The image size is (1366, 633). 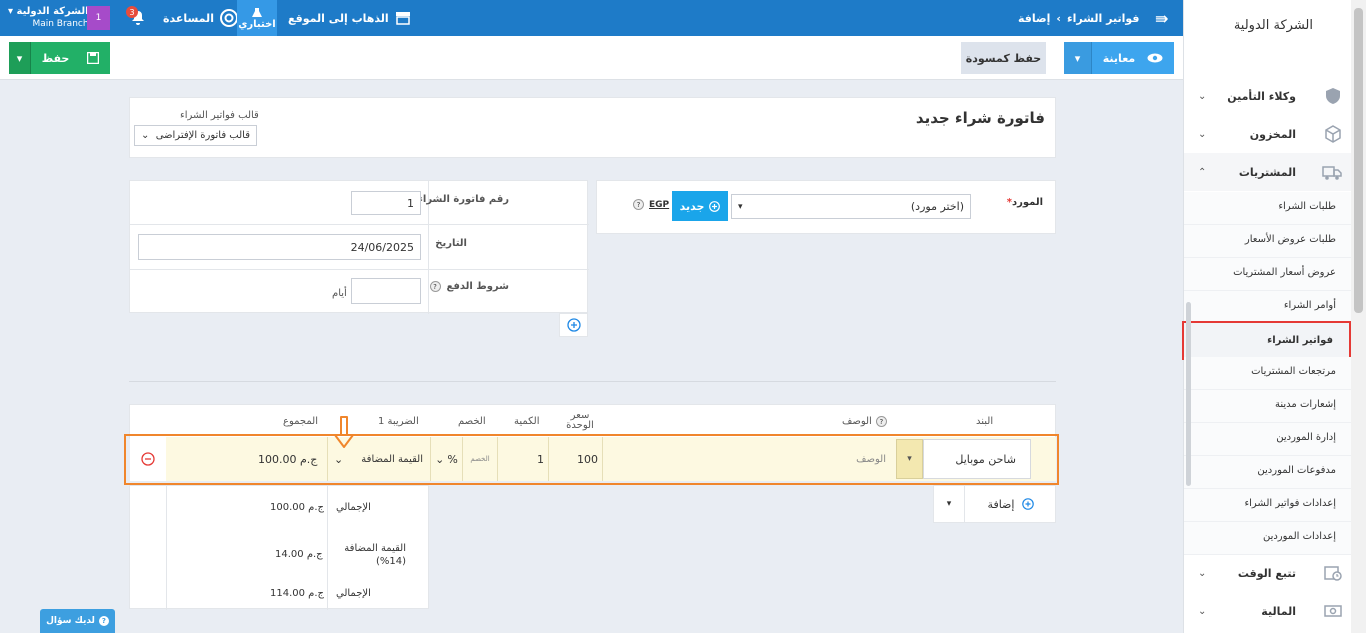 I want to click on col-discount: الخصم, so click(x=472, y=421).